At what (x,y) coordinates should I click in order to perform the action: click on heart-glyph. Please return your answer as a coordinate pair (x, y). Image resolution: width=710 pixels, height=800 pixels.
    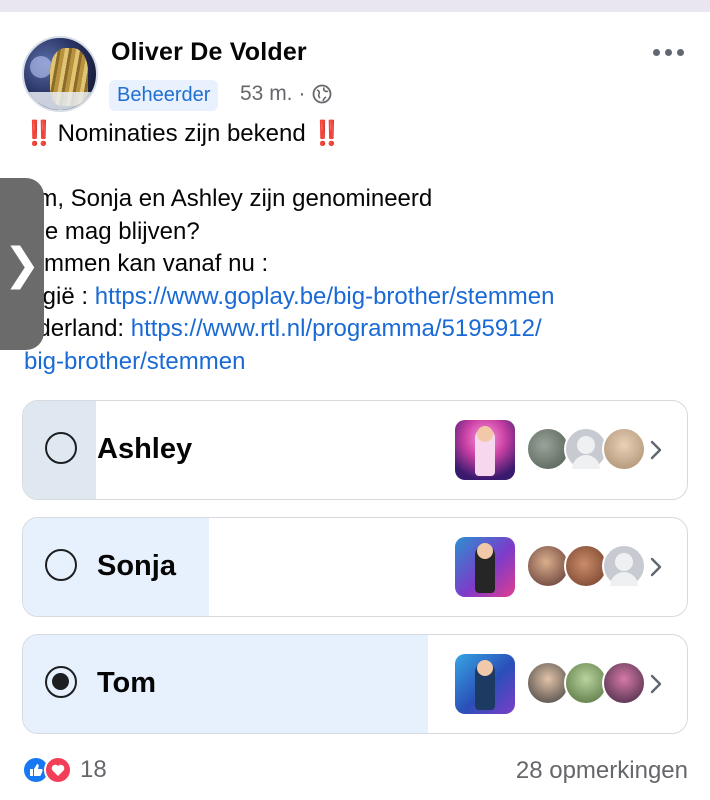
    Looking at the image, I should click on (58, 770).